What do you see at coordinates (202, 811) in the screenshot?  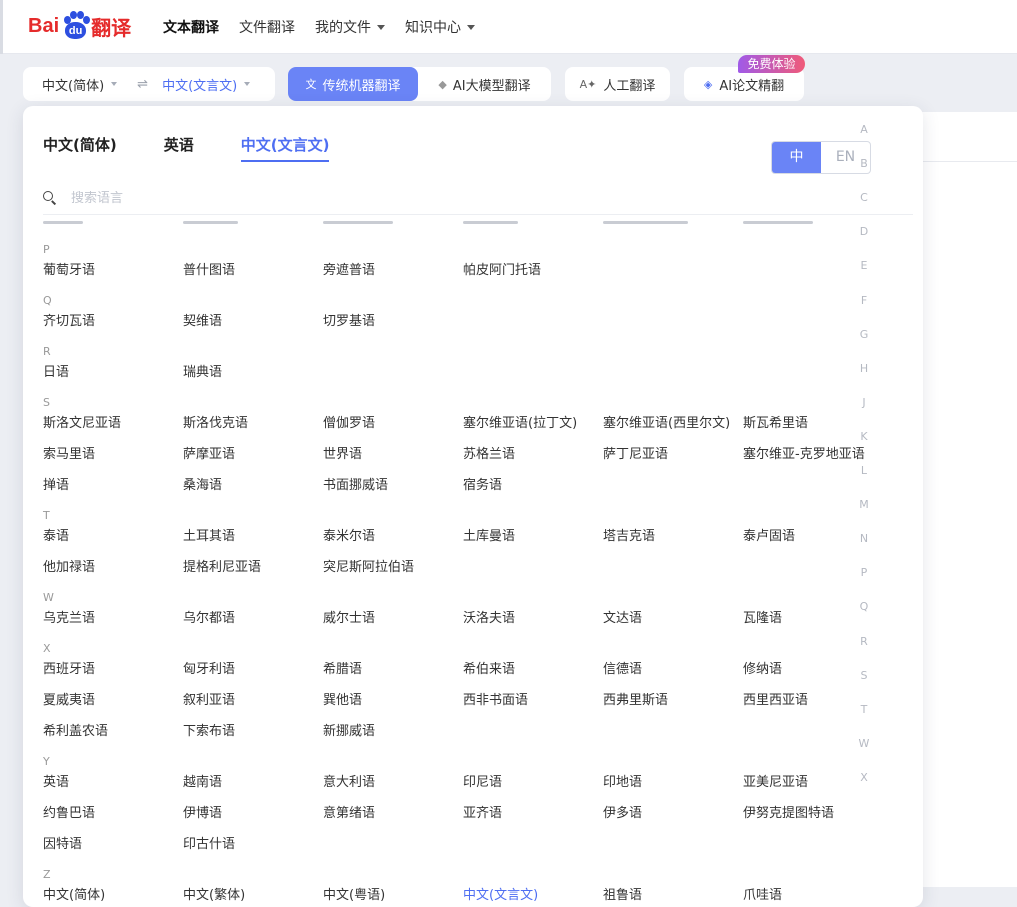 I see `language-option: 伊博语` at bounding box center [202, 811].